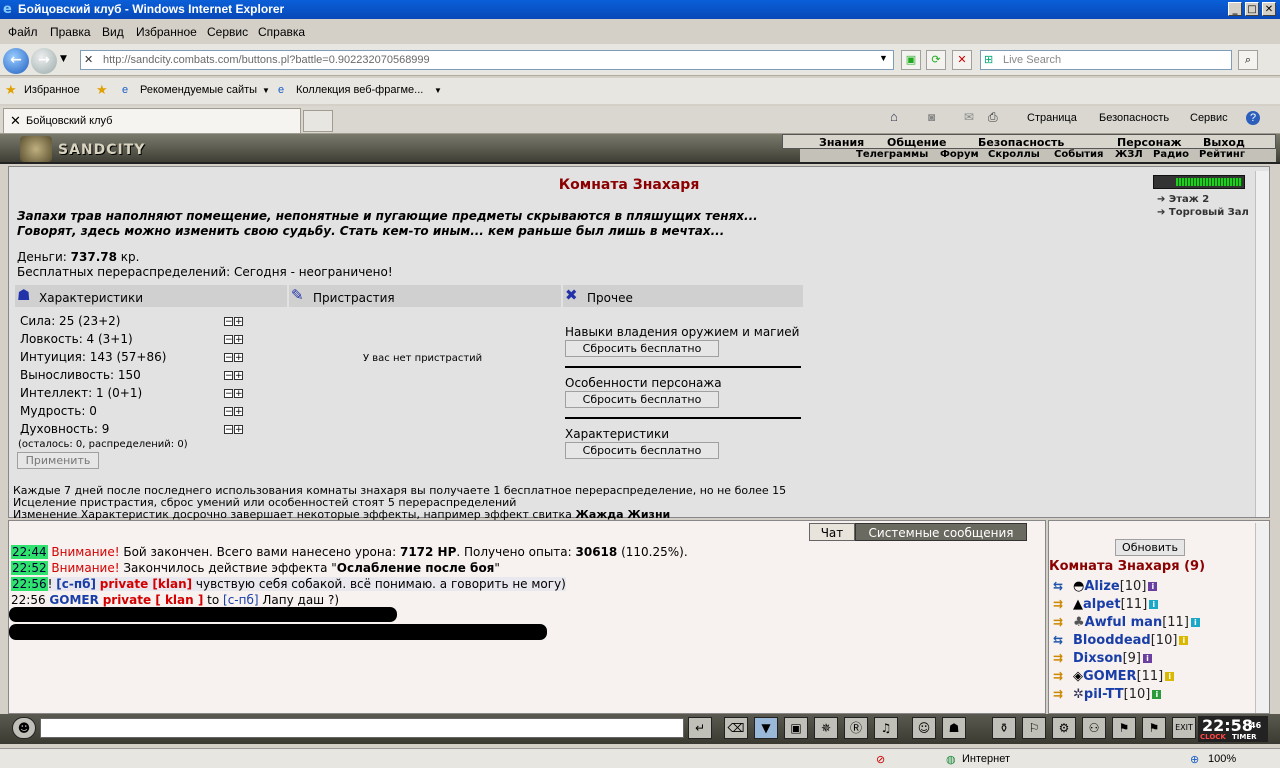  I want to click on filter-icon: ▼, so click(766, 728).